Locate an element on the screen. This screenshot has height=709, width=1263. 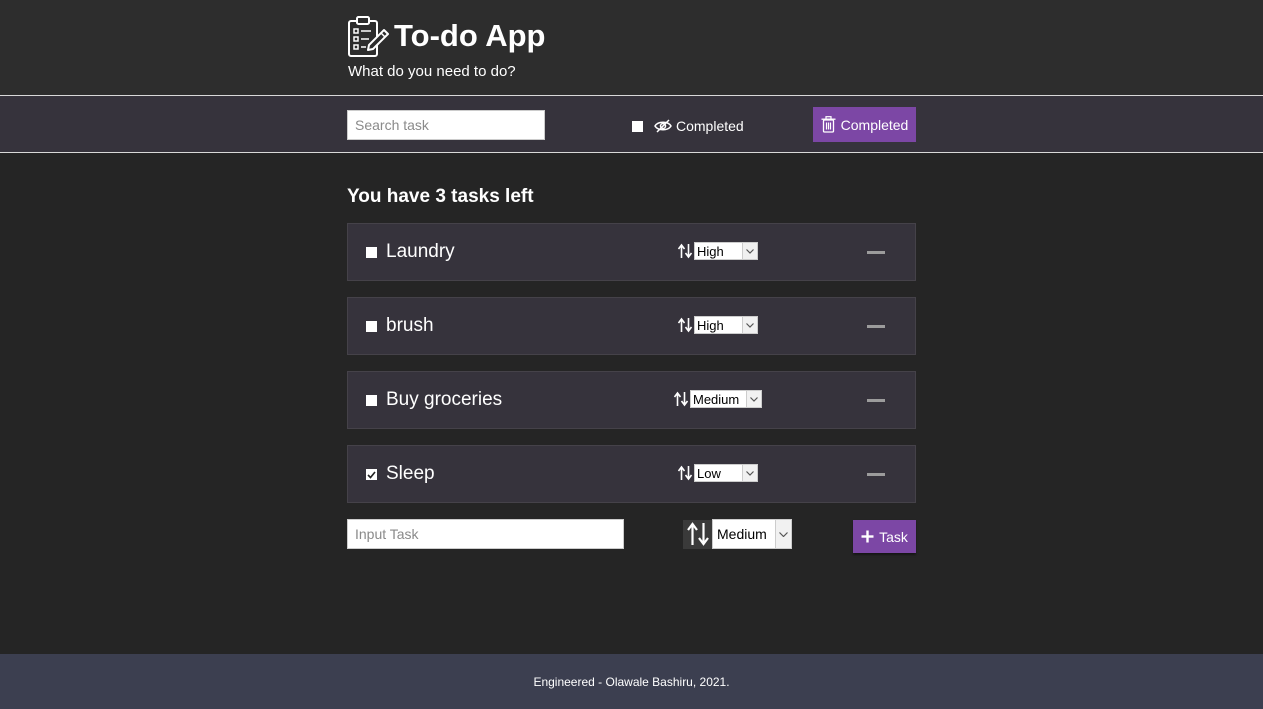
task-name: Laundry is located at coordinates (420, 251).